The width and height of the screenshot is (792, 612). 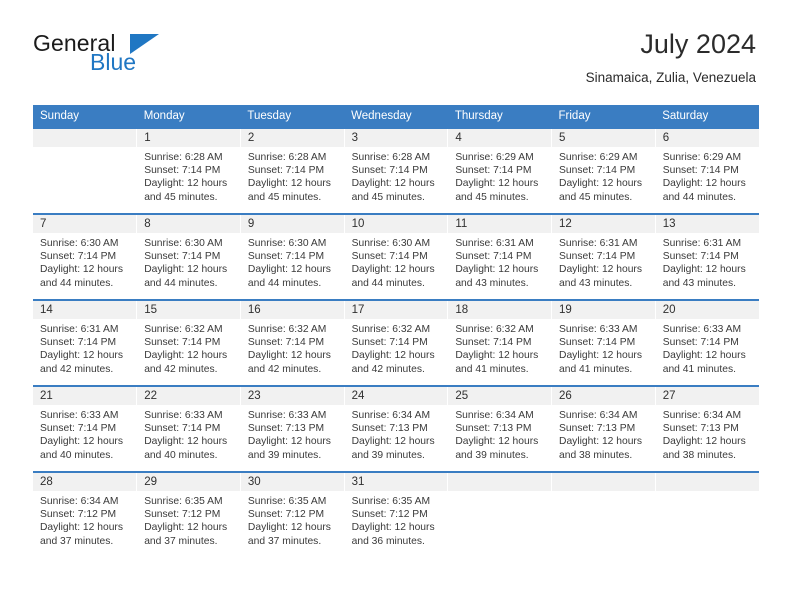 I want to click on page-subtitle: Sinamaica, Zulia, Venezuela, so click(x=670, y=77).